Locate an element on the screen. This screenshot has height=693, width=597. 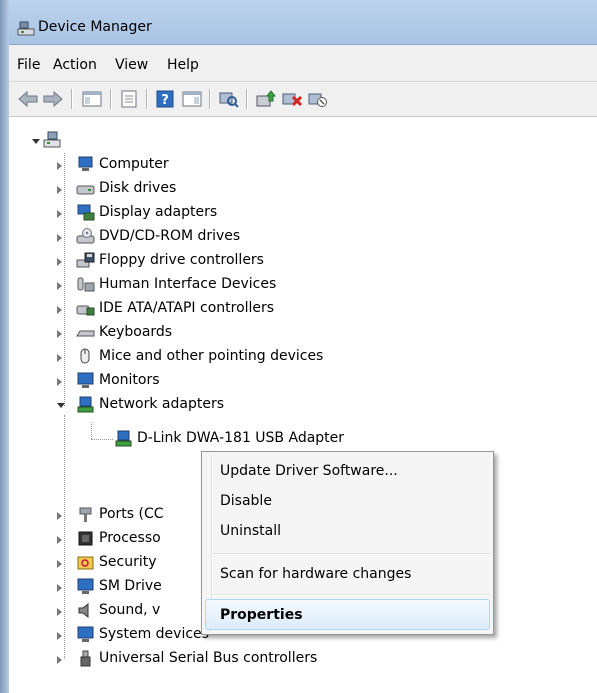
tree-item-label: IDE ATA/ATAPI controllers is located at coordinates (187, 308).